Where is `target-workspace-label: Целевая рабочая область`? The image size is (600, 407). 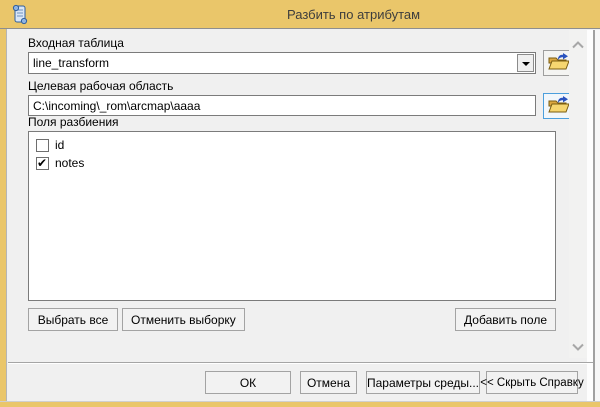
target-workspace-label: Целевая рабочая область is located at coordinates (101, 86).